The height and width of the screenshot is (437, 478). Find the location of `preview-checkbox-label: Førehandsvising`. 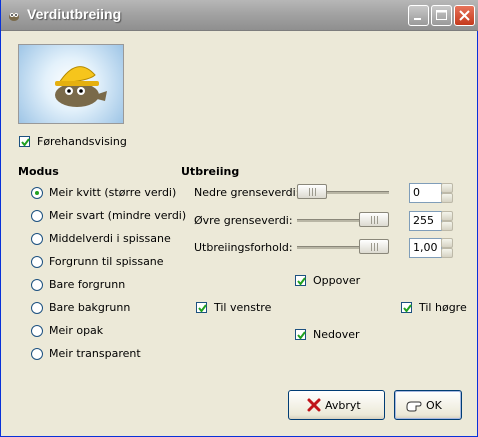

preview-checkbox-label: Førehandsvising is located at coordinates (82, 141).